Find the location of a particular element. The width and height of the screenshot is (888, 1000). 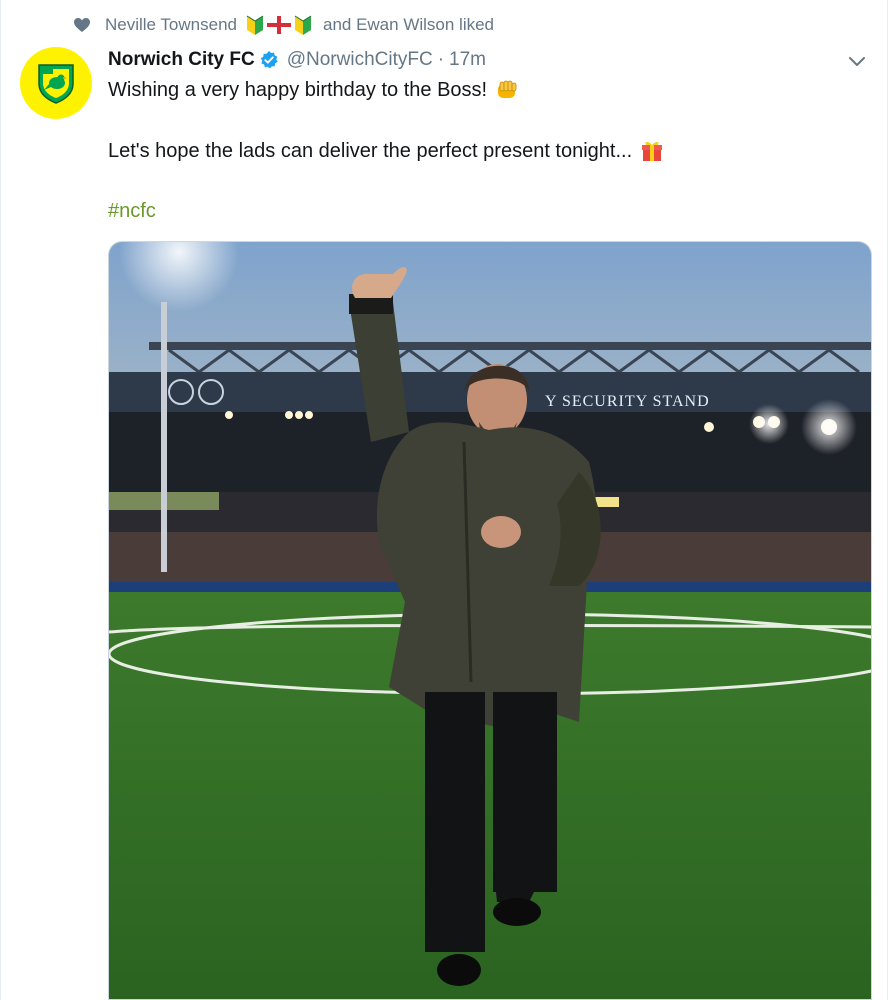

hashtag-link: #ncfc is located at coordinates (132, 211).